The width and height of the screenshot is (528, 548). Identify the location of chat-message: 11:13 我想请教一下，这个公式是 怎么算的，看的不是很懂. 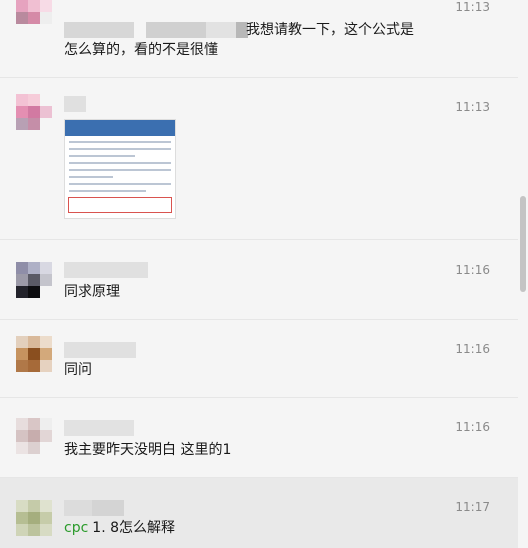
(259, 39).